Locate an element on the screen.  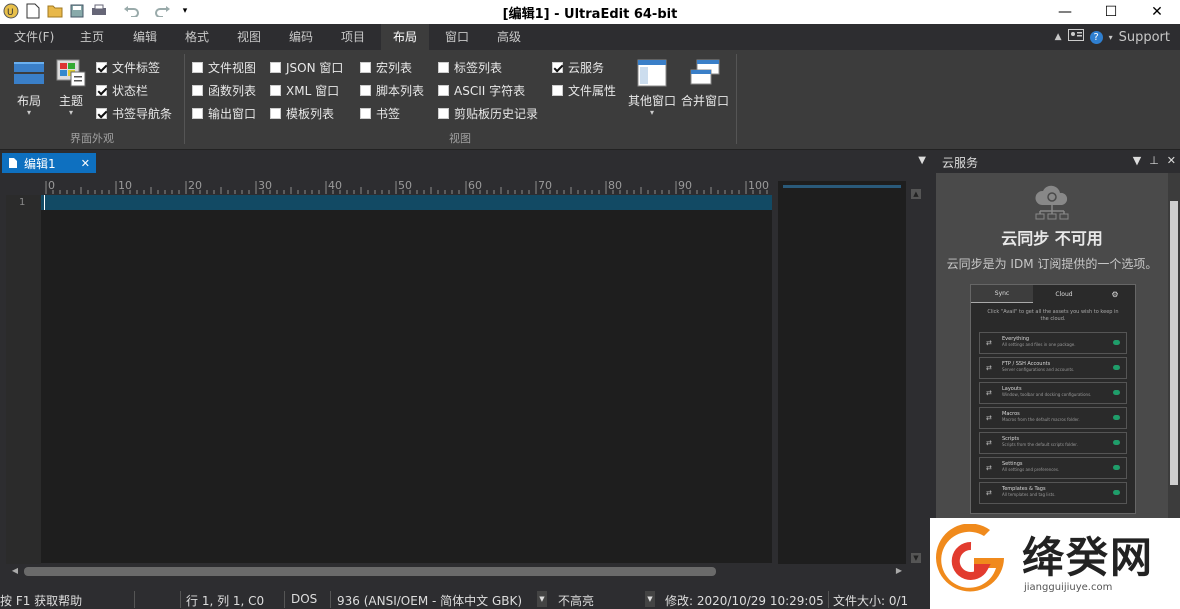
line-number-gutter: 1 is located at coordinates (23, 382).